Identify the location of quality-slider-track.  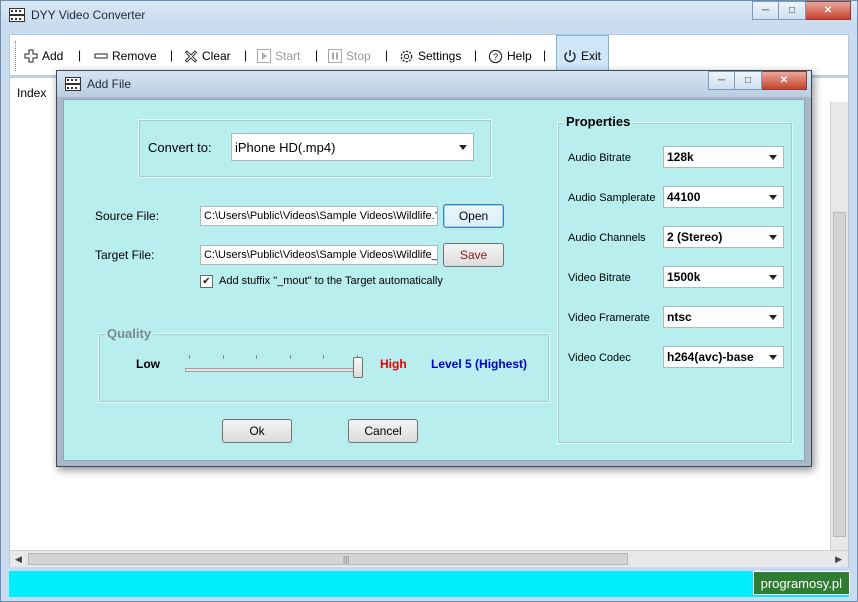
(274, 370).